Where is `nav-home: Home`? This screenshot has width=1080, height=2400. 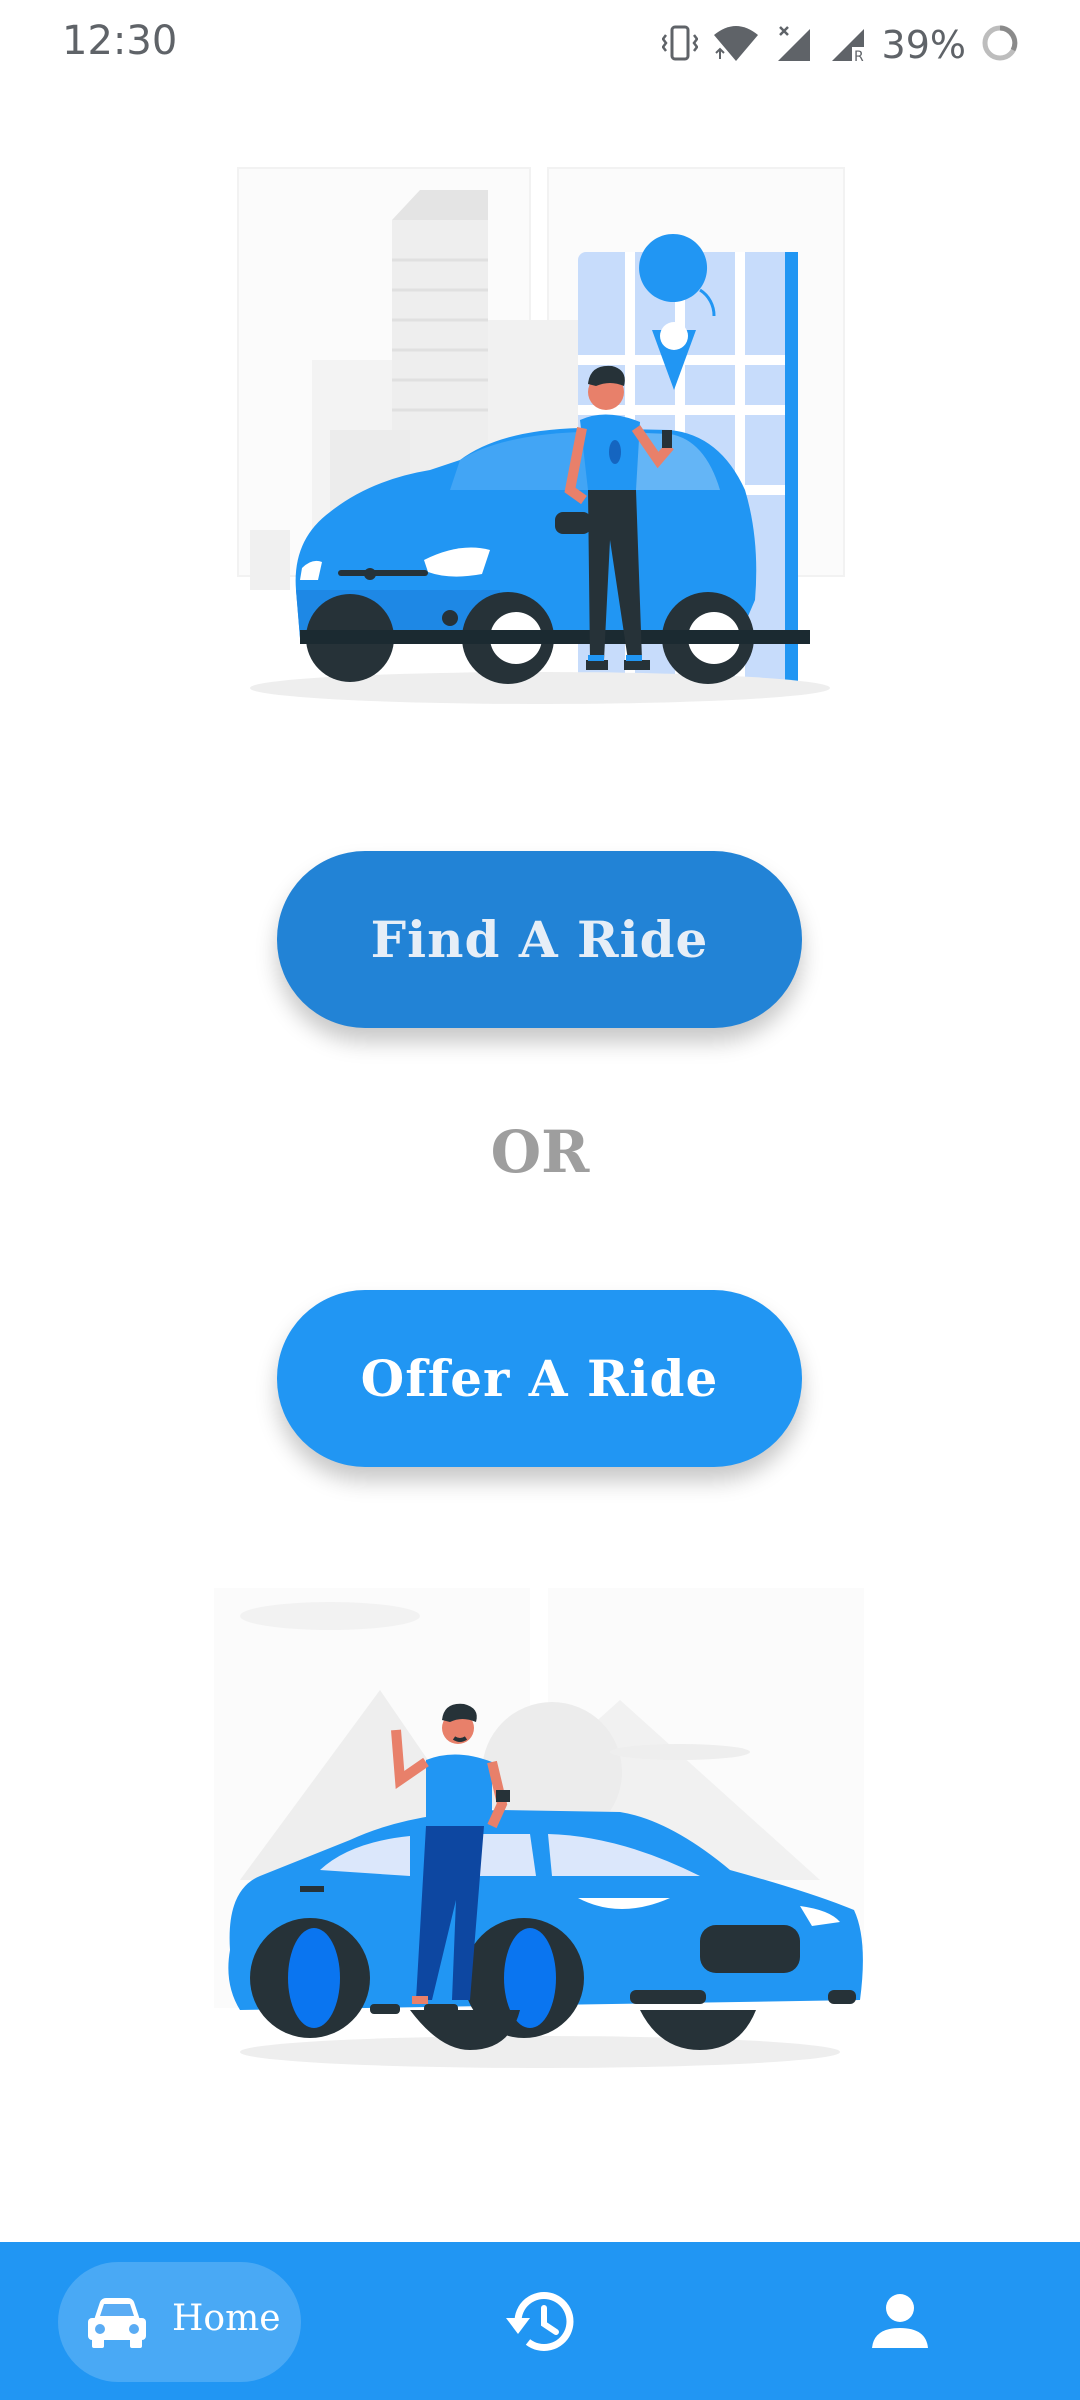 nav-home: Home is located at coordinates (179, 2322).